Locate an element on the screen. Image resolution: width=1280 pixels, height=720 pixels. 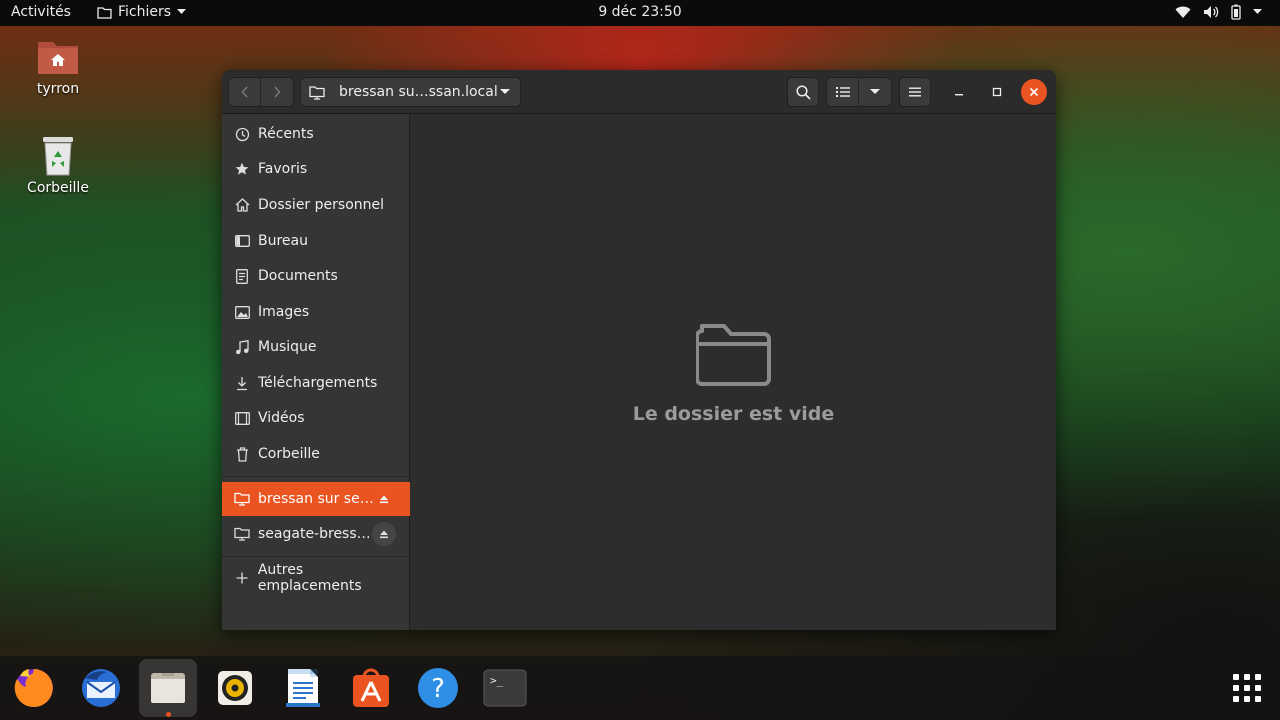
search-button is located at coordinates (803, 92).